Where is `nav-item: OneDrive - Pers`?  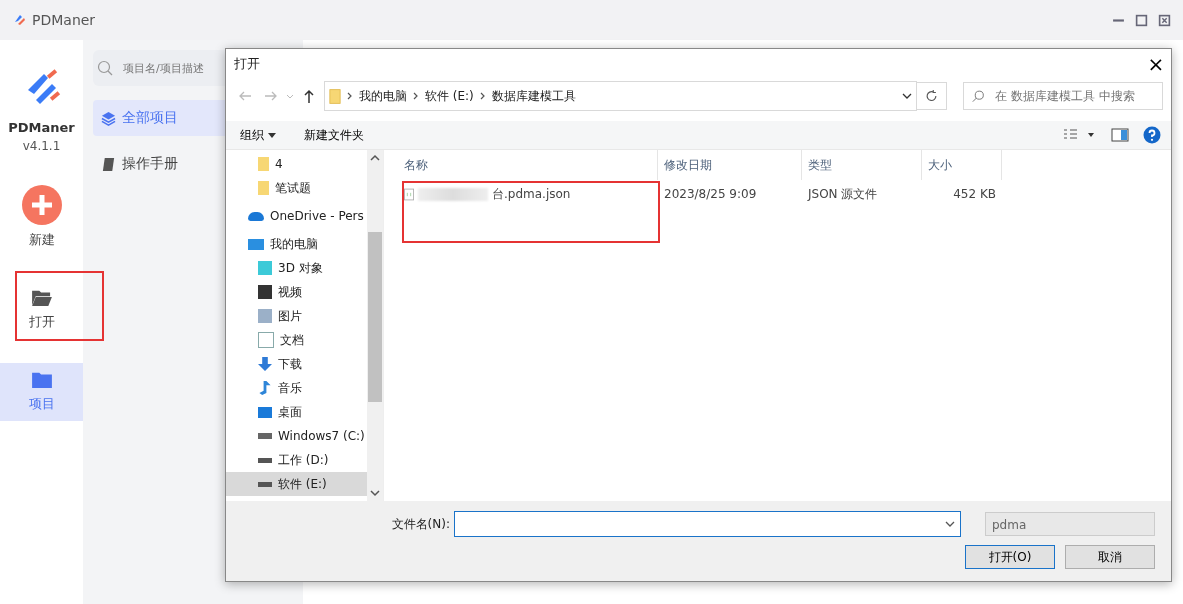 nav-item: OneDrive - Pers is located at coordinates (296, 216).